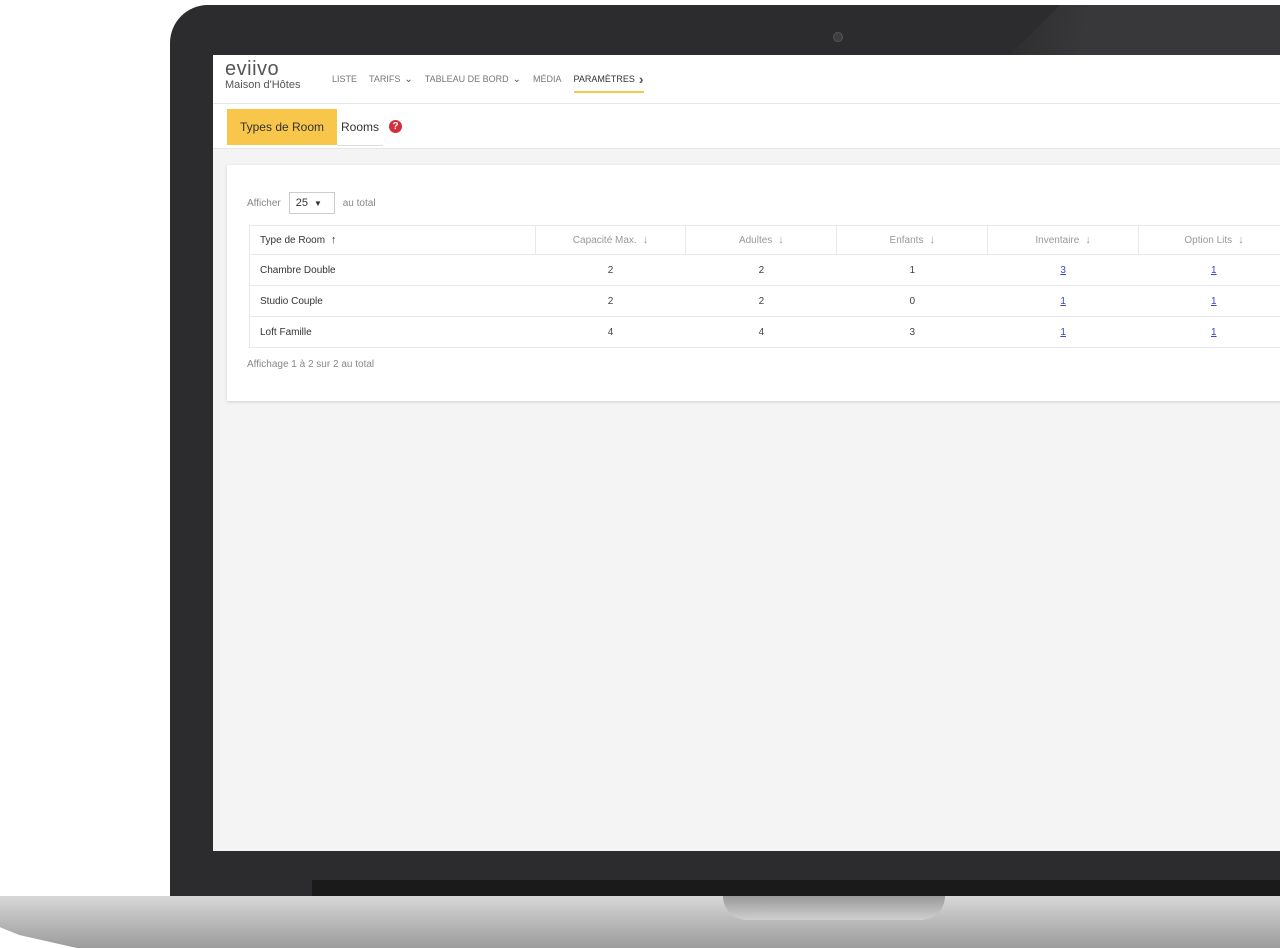  I want to click on capacity-cell: 4, so click(610, 332).